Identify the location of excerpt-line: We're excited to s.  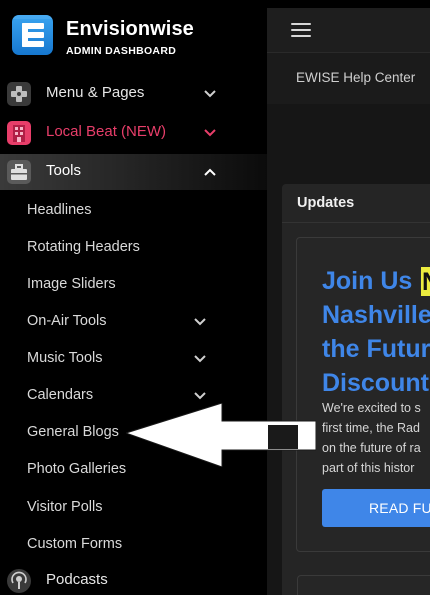
(371, 408).